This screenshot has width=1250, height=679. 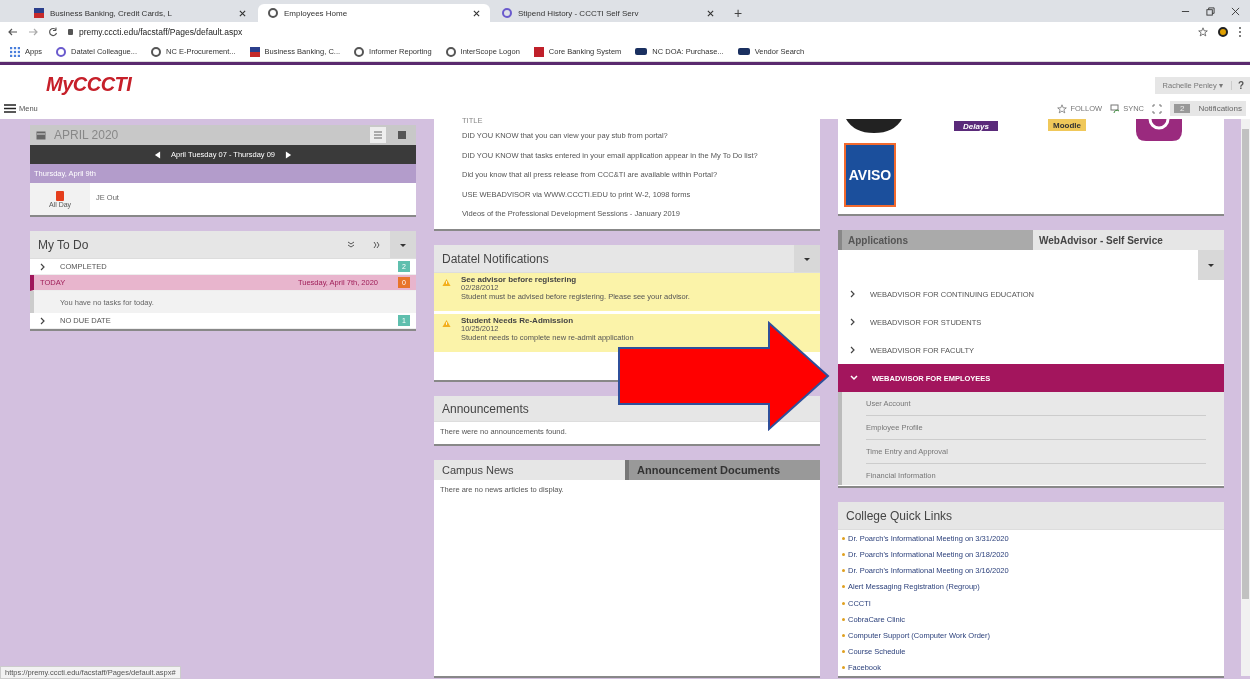 What do you see at coordinates (1159, 130) in the screenshot?
I see `camera-logo` at bounding box center [1159, 130].